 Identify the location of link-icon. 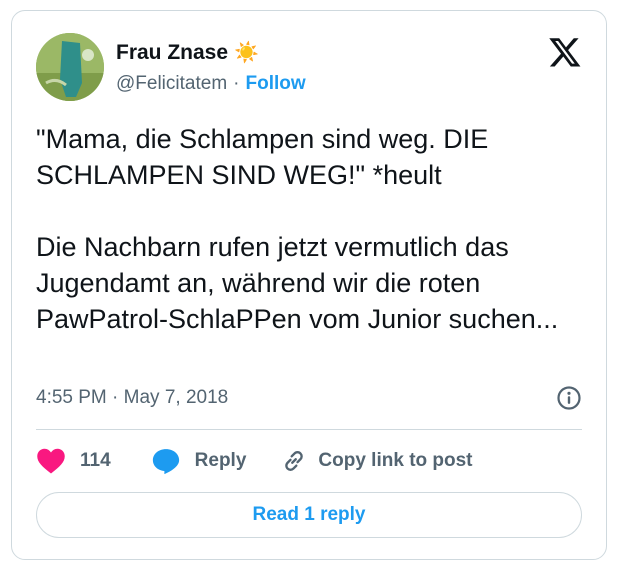
(294, 461).